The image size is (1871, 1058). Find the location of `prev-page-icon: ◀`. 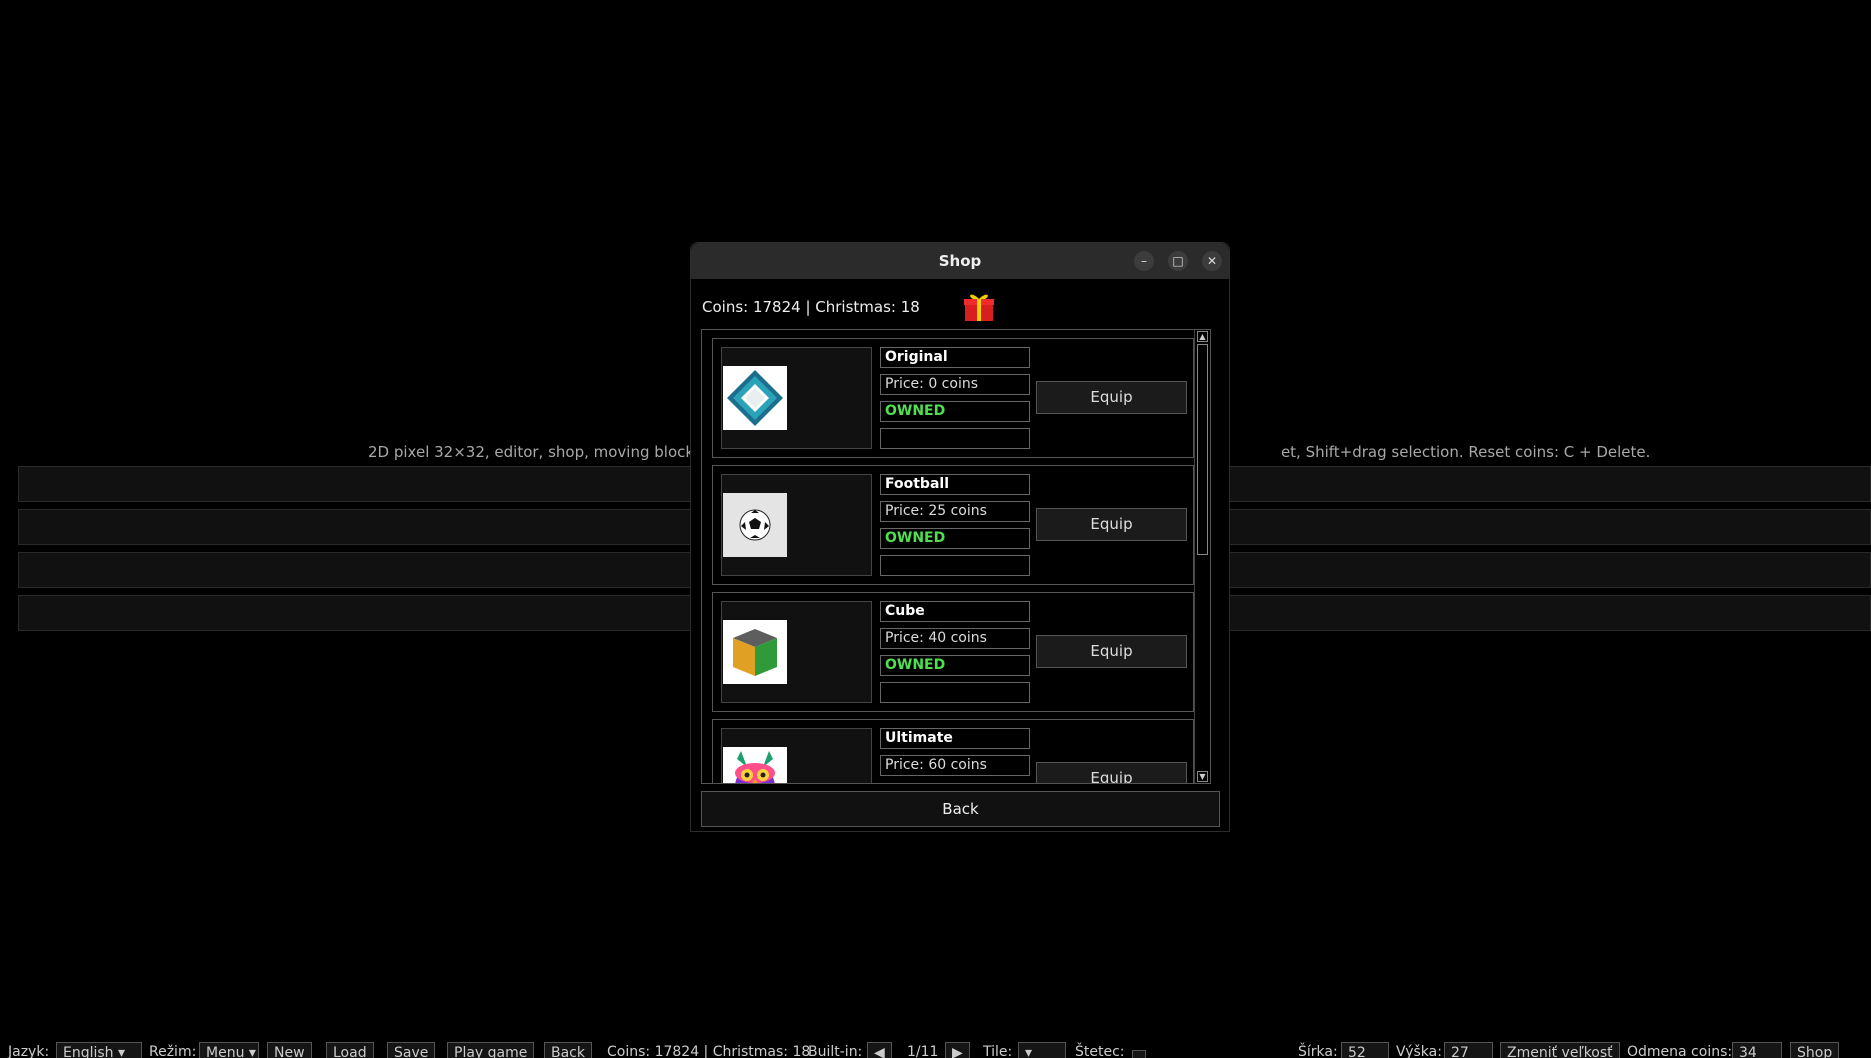

prev-page-icon: ◀ is located at coordinates (879, 1050).